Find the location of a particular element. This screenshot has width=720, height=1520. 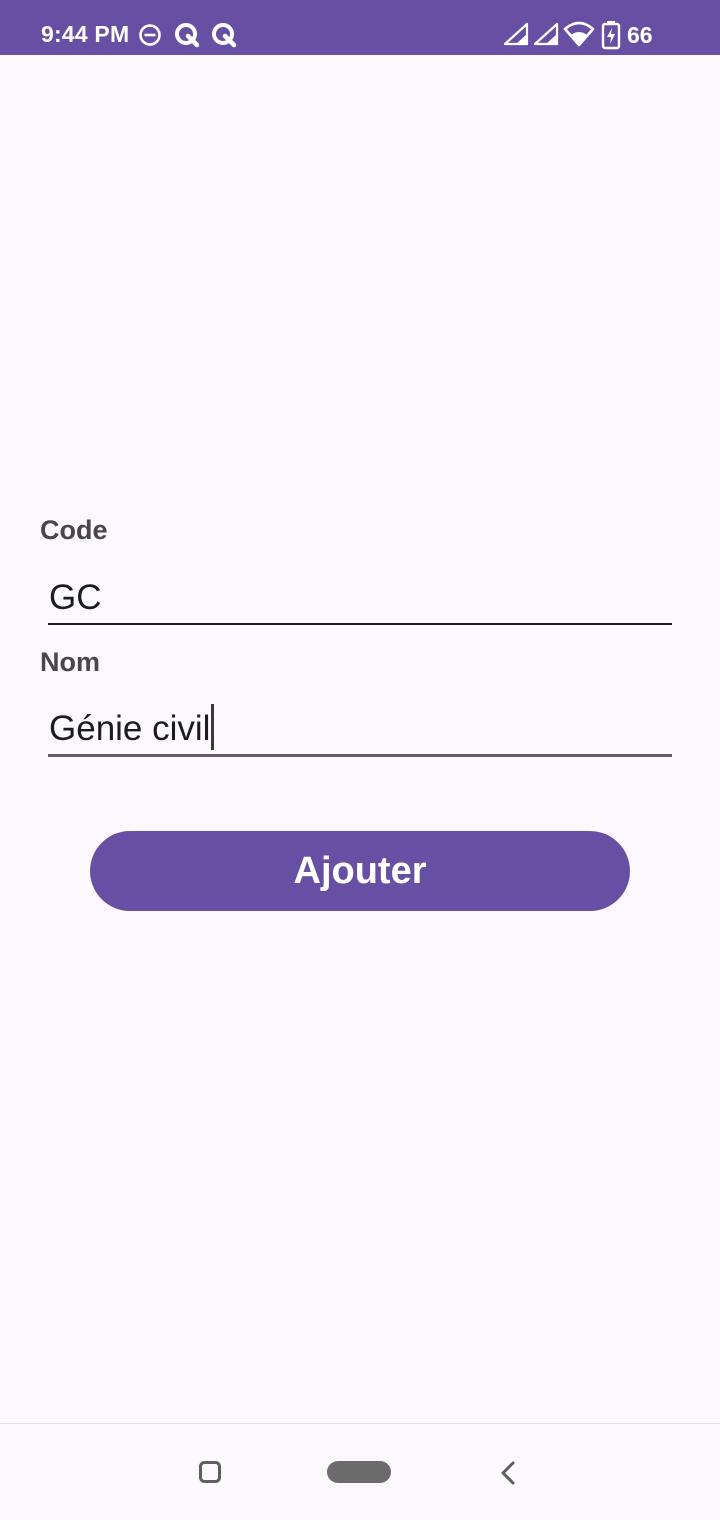

nom-underline-focused is located at coordinates (360, 755).